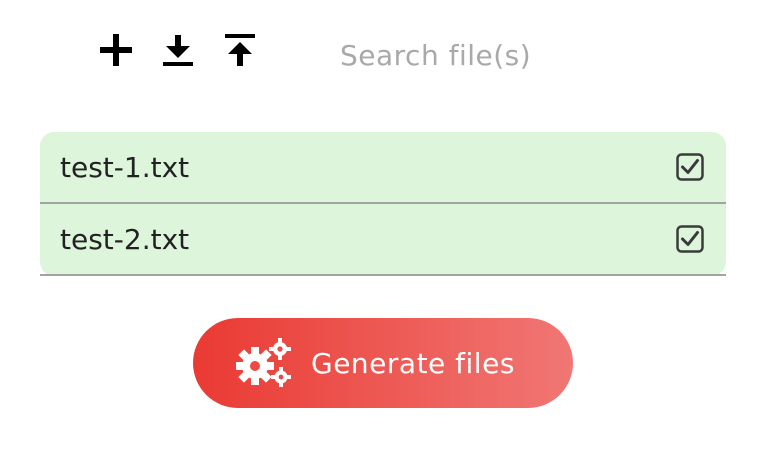  I want to click on toolbar, so click(189, 50).